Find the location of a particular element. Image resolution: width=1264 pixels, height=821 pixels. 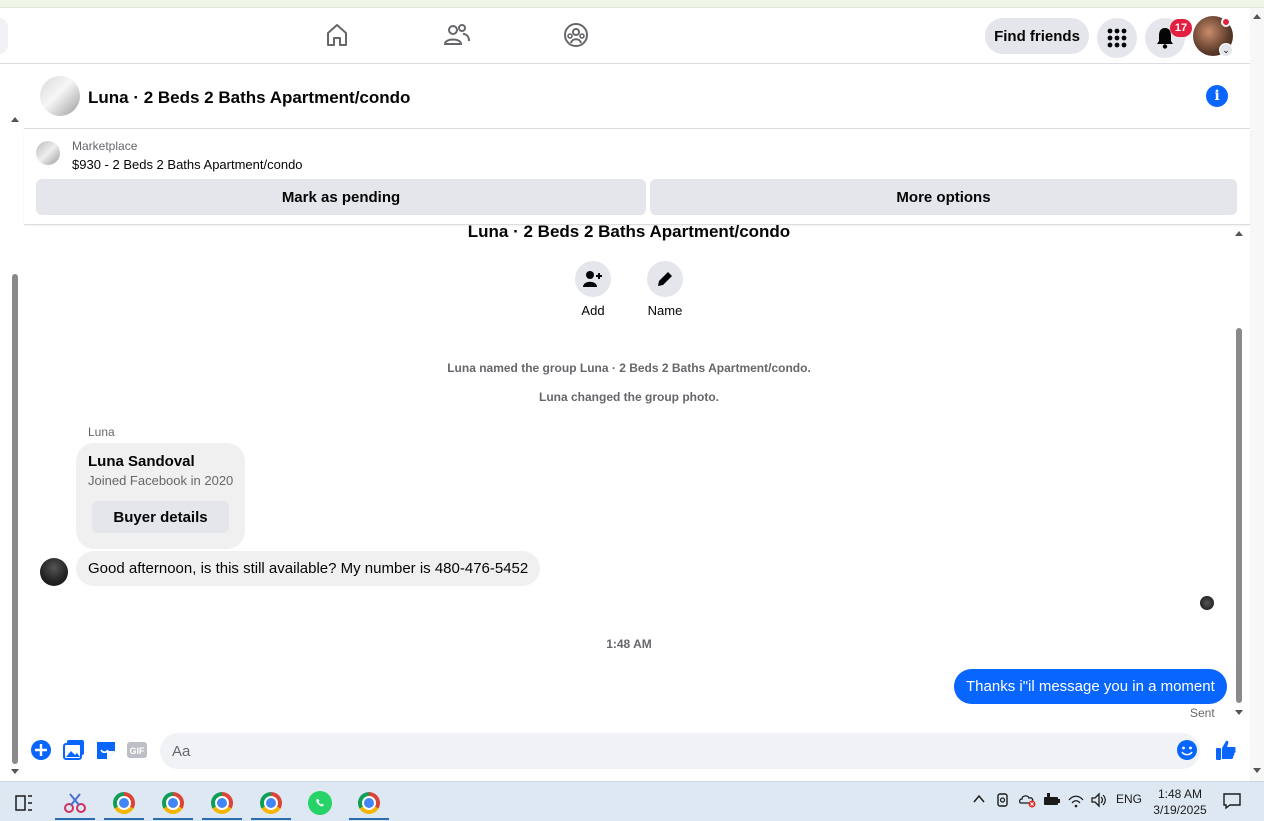

battery-icon is located at coordinates (1052, 801).